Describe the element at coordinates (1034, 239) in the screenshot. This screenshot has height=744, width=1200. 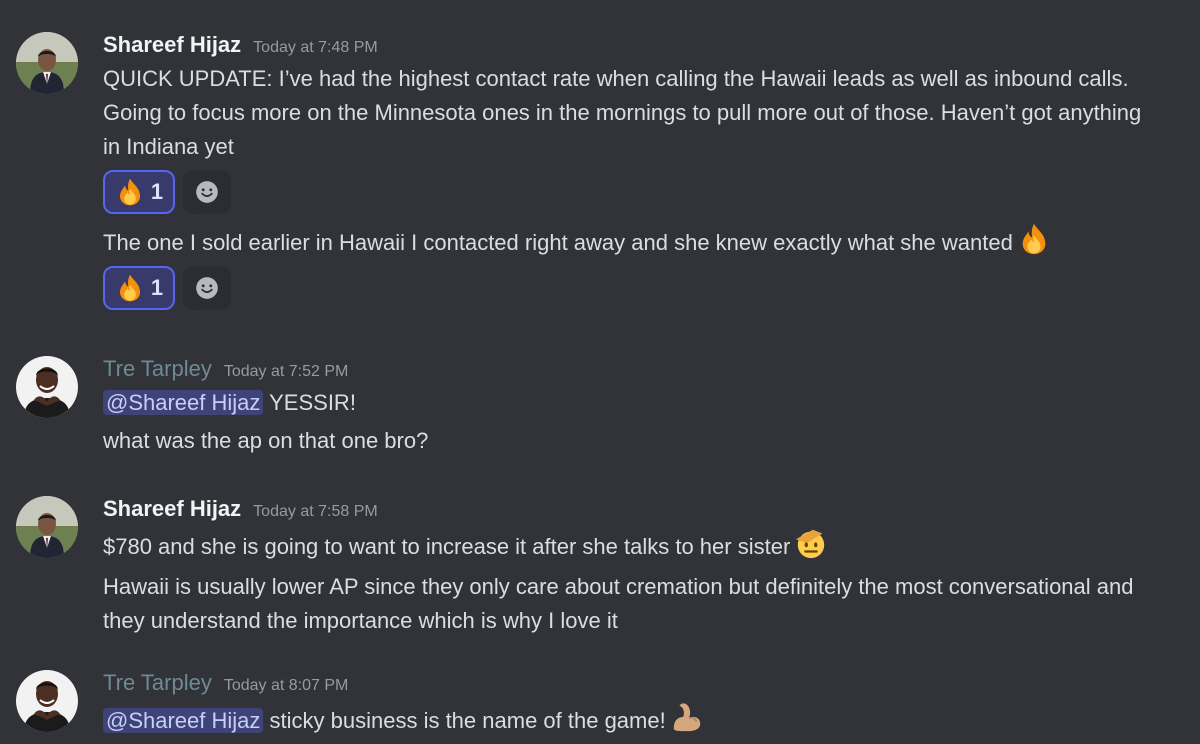
I see `fire-emoji-icon` at that location.